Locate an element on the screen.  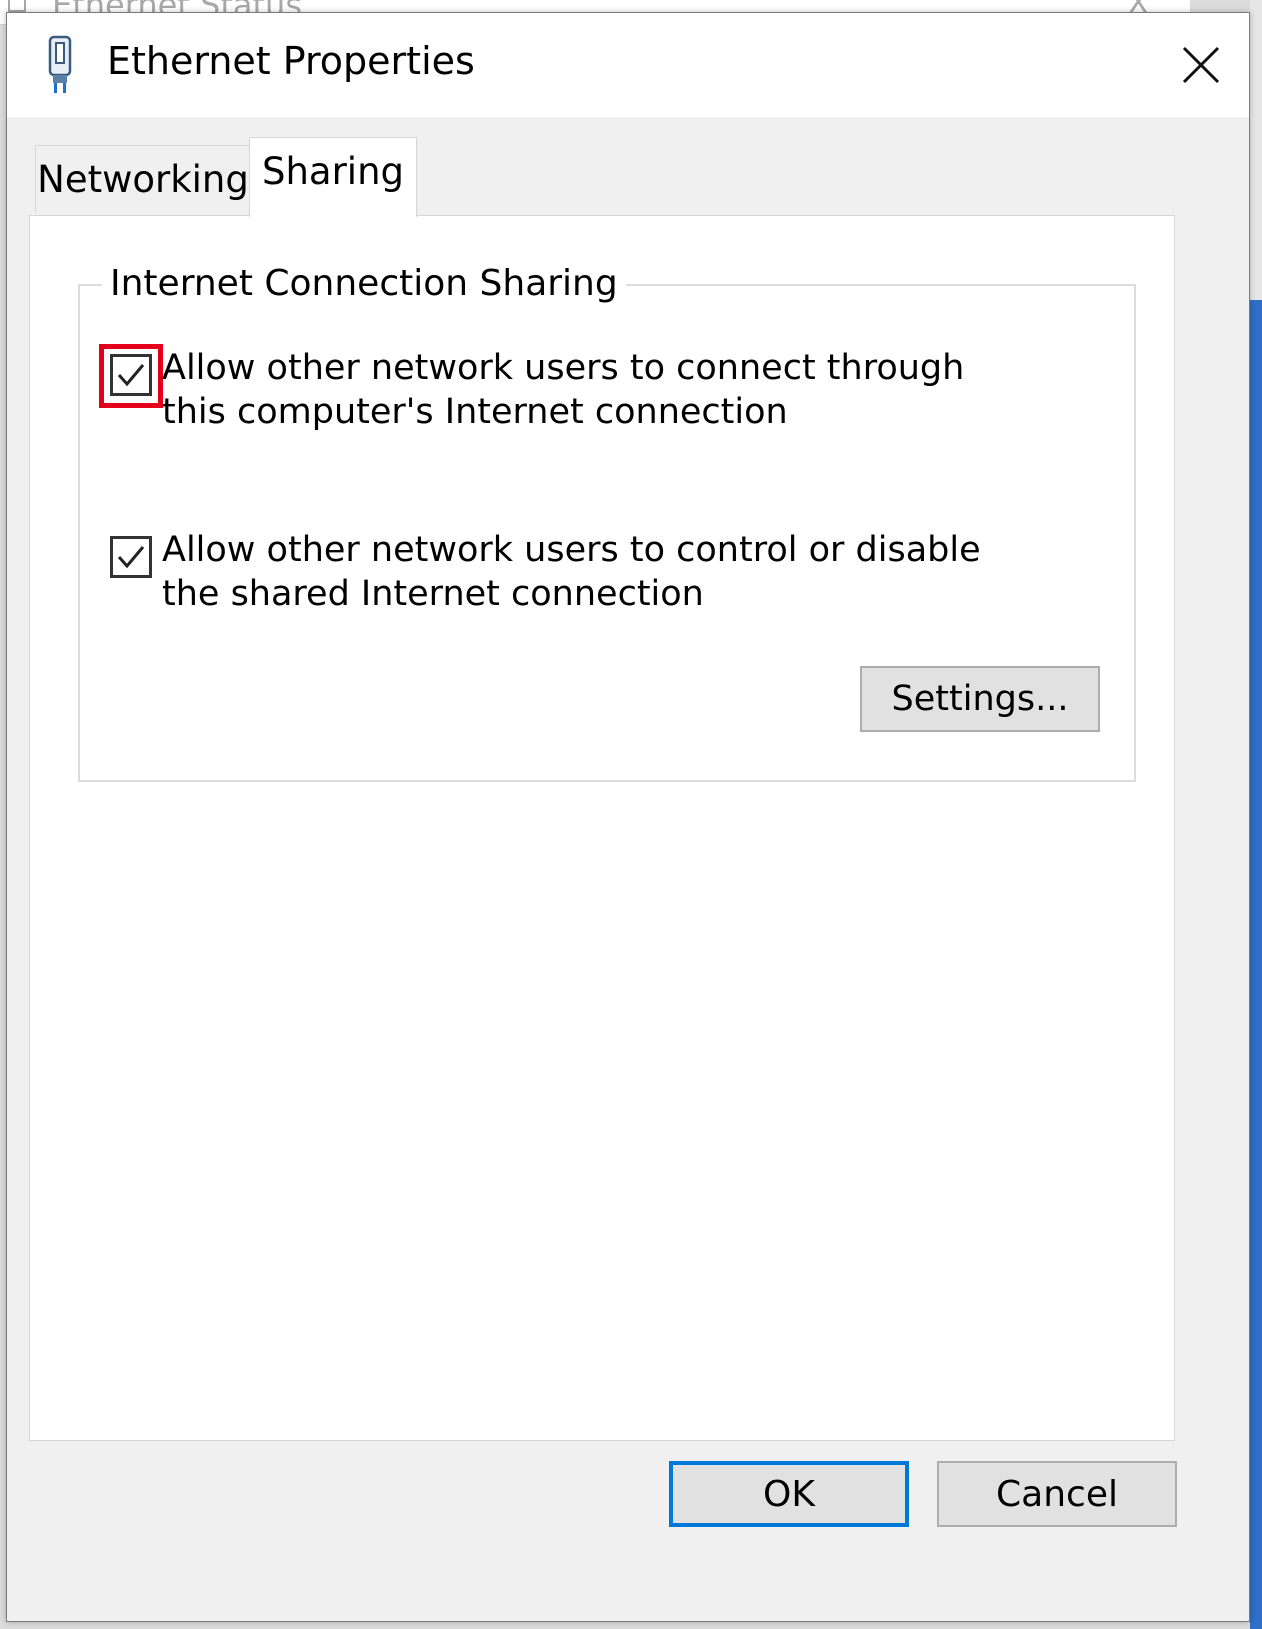
cancel-button: Cancel is located at coordinates (1057, 1494).